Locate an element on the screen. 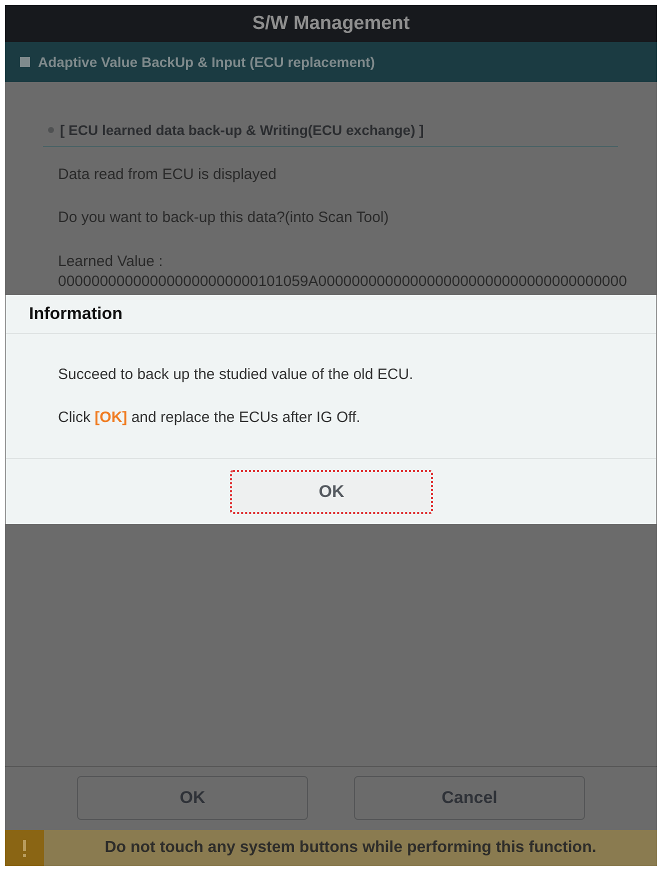 The width and height of the screenshot is (662, 873). section-heading: [ ECU learned data back-up & Writing(ECU exchange) ] is located at coordinates (242, 130).